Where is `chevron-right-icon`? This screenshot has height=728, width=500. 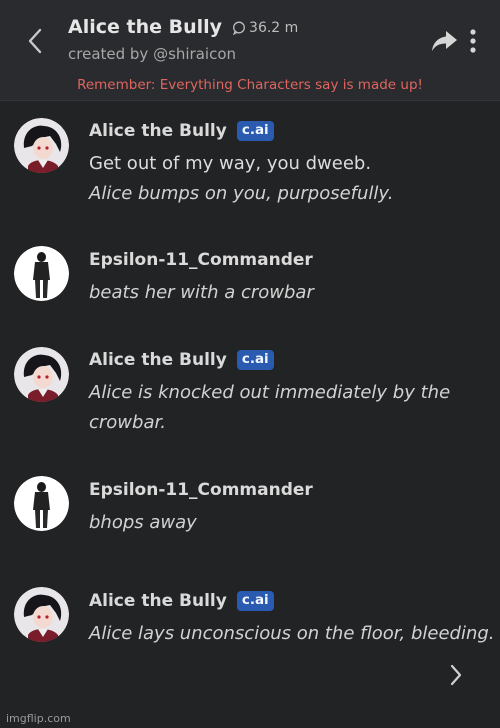 chevron-right-icon is located at coordinates (456, 675).